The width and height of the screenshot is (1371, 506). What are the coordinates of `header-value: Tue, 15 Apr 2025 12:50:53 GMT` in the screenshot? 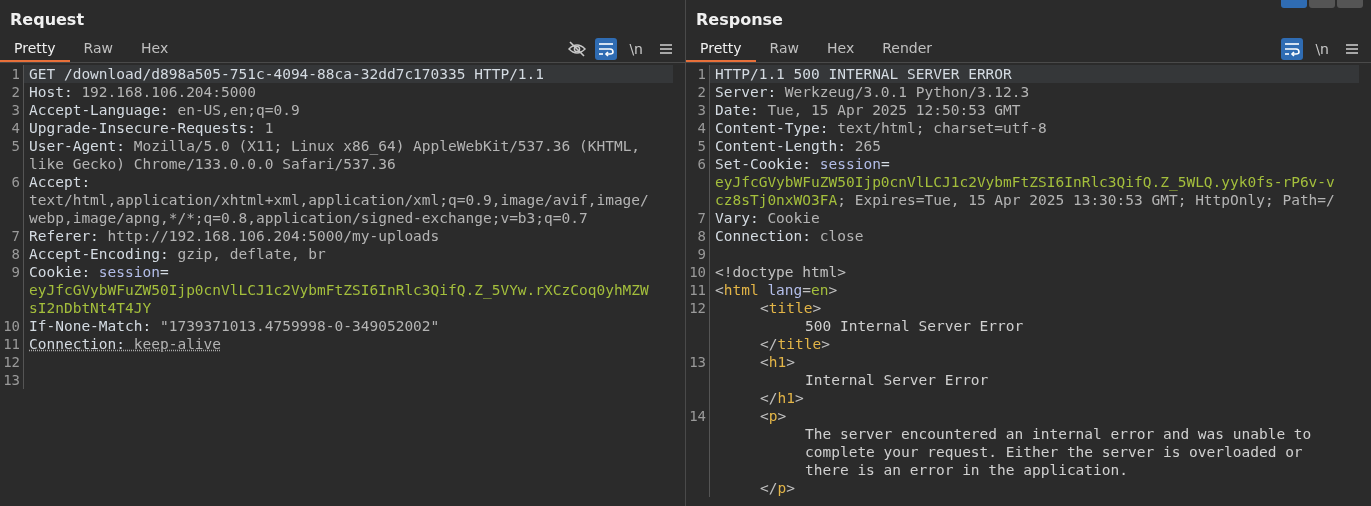 It's located at (893, 110).